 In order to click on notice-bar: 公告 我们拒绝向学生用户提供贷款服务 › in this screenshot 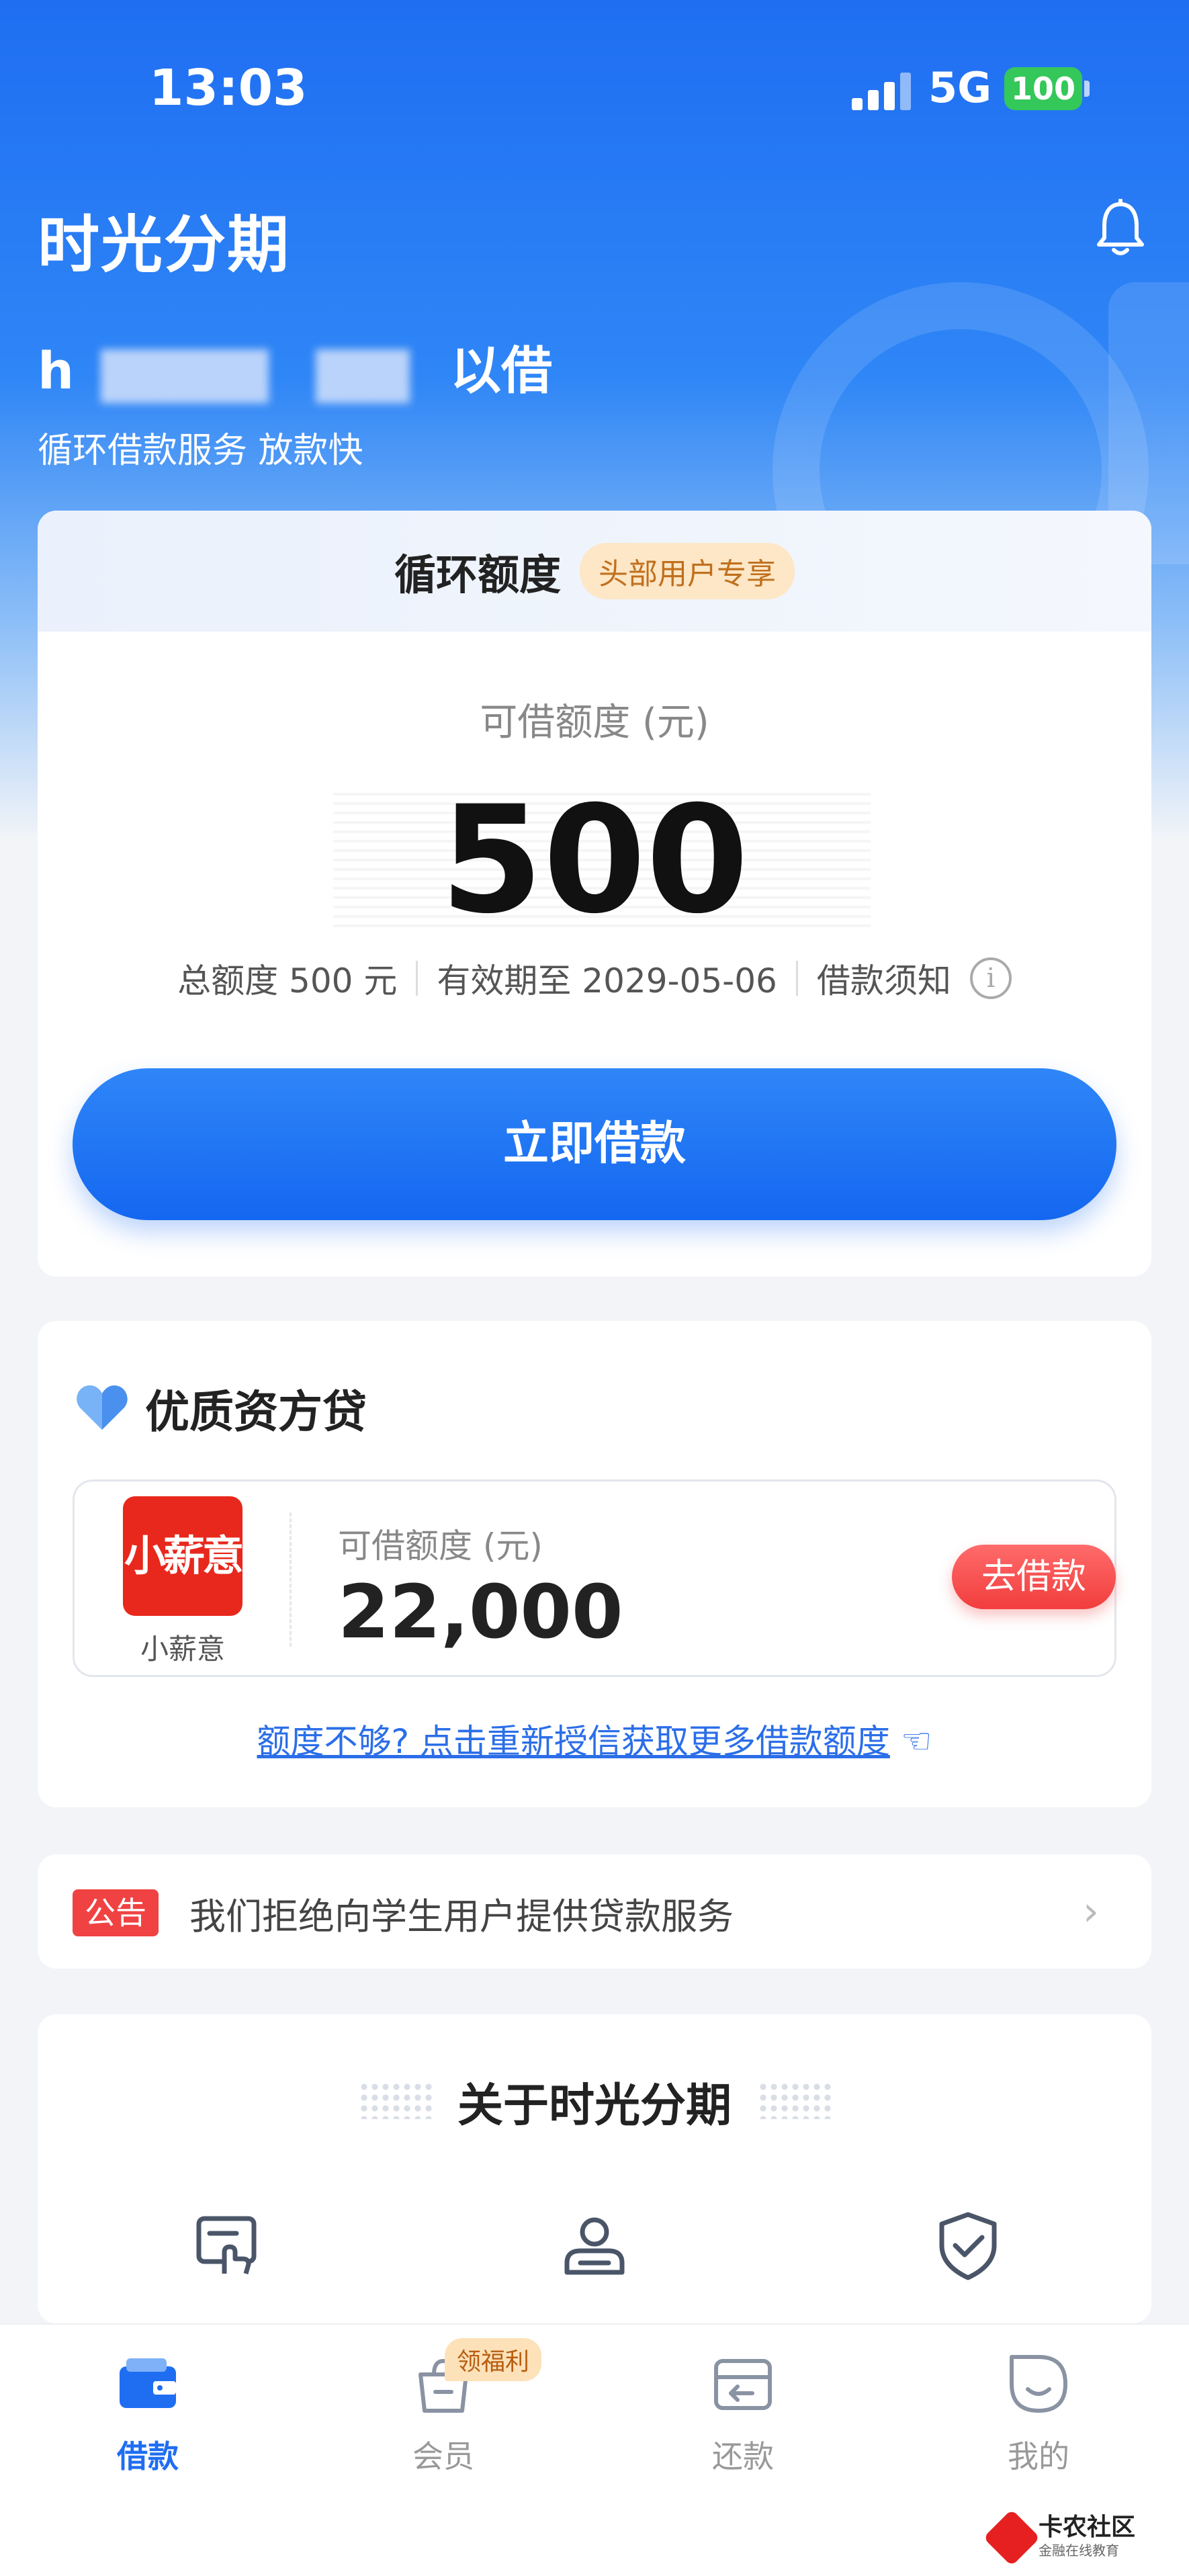, I will do `click(594, 1911)`.